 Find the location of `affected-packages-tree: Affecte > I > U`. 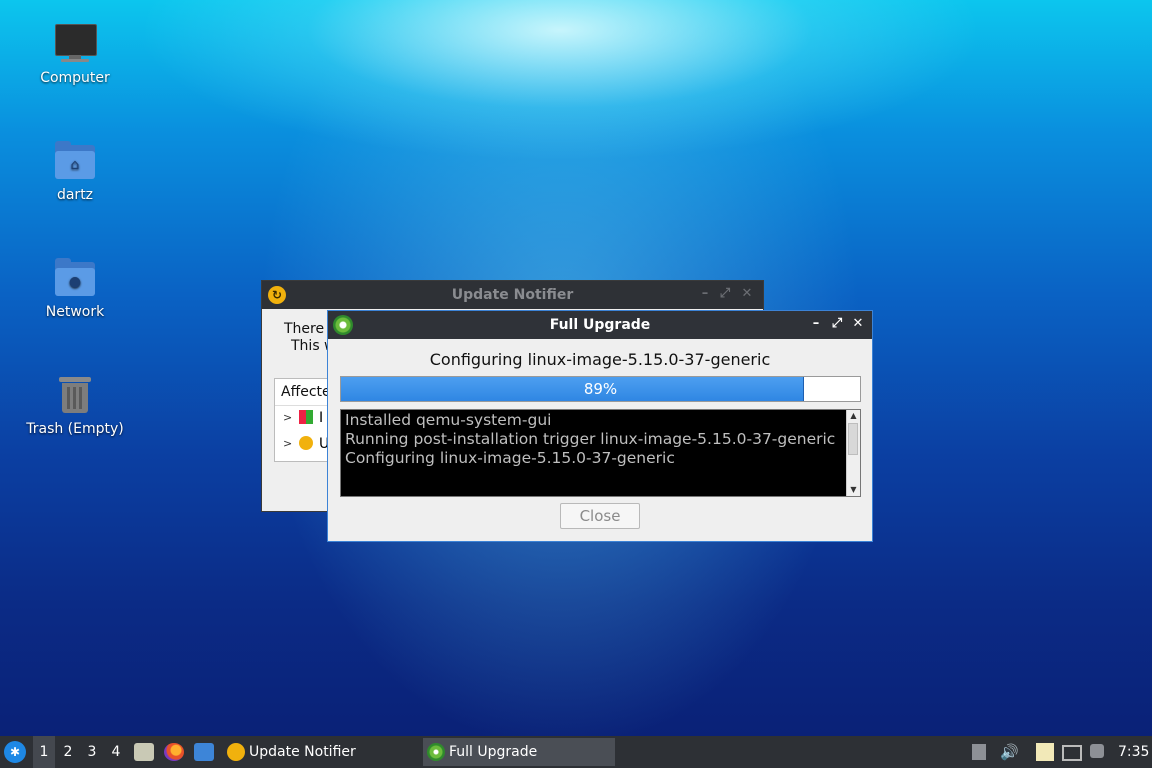

affected-packages-tree: Affecte > I > U is located at coordinates (304, 420).